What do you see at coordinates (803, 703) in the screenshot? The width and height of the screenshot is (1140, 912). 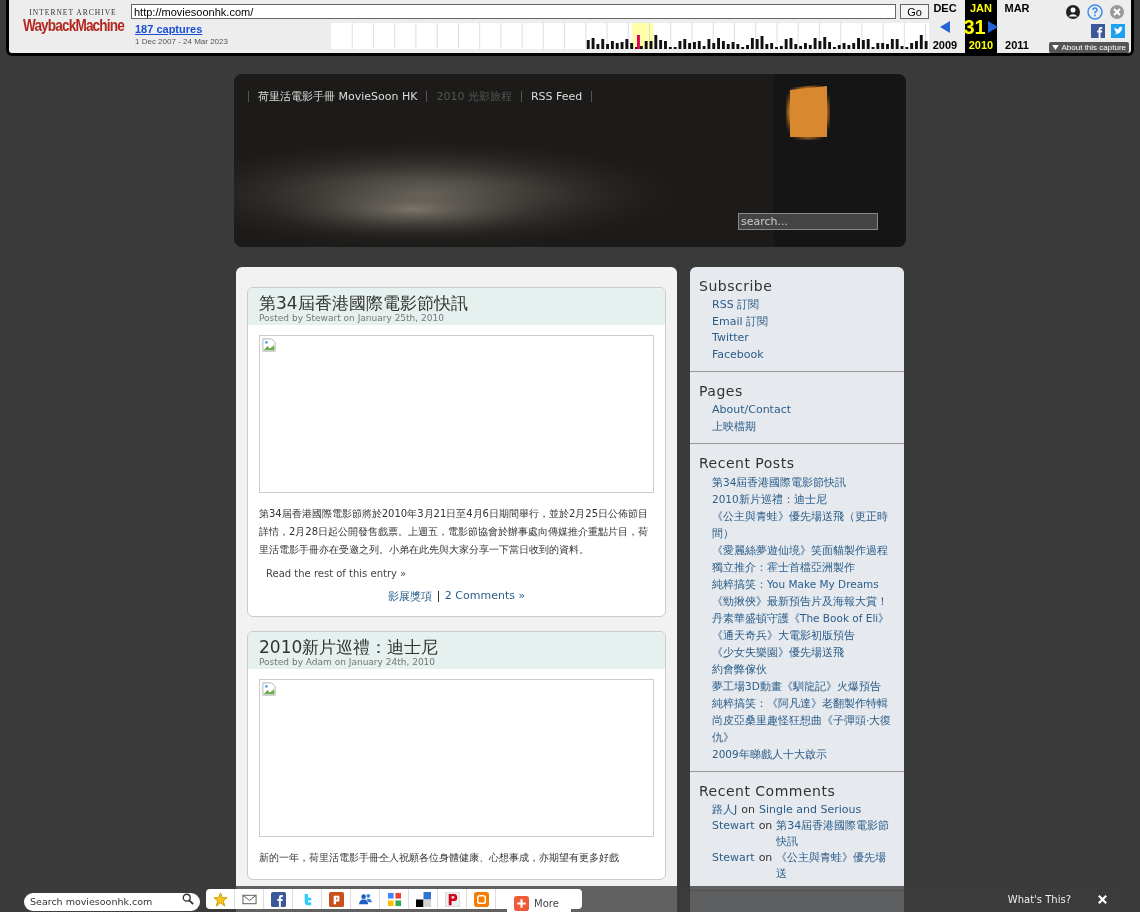 I see `sidebar-link: 純粹搞笑：《阿凡達》老翻製作特輯` at bounding box center [803, 703].